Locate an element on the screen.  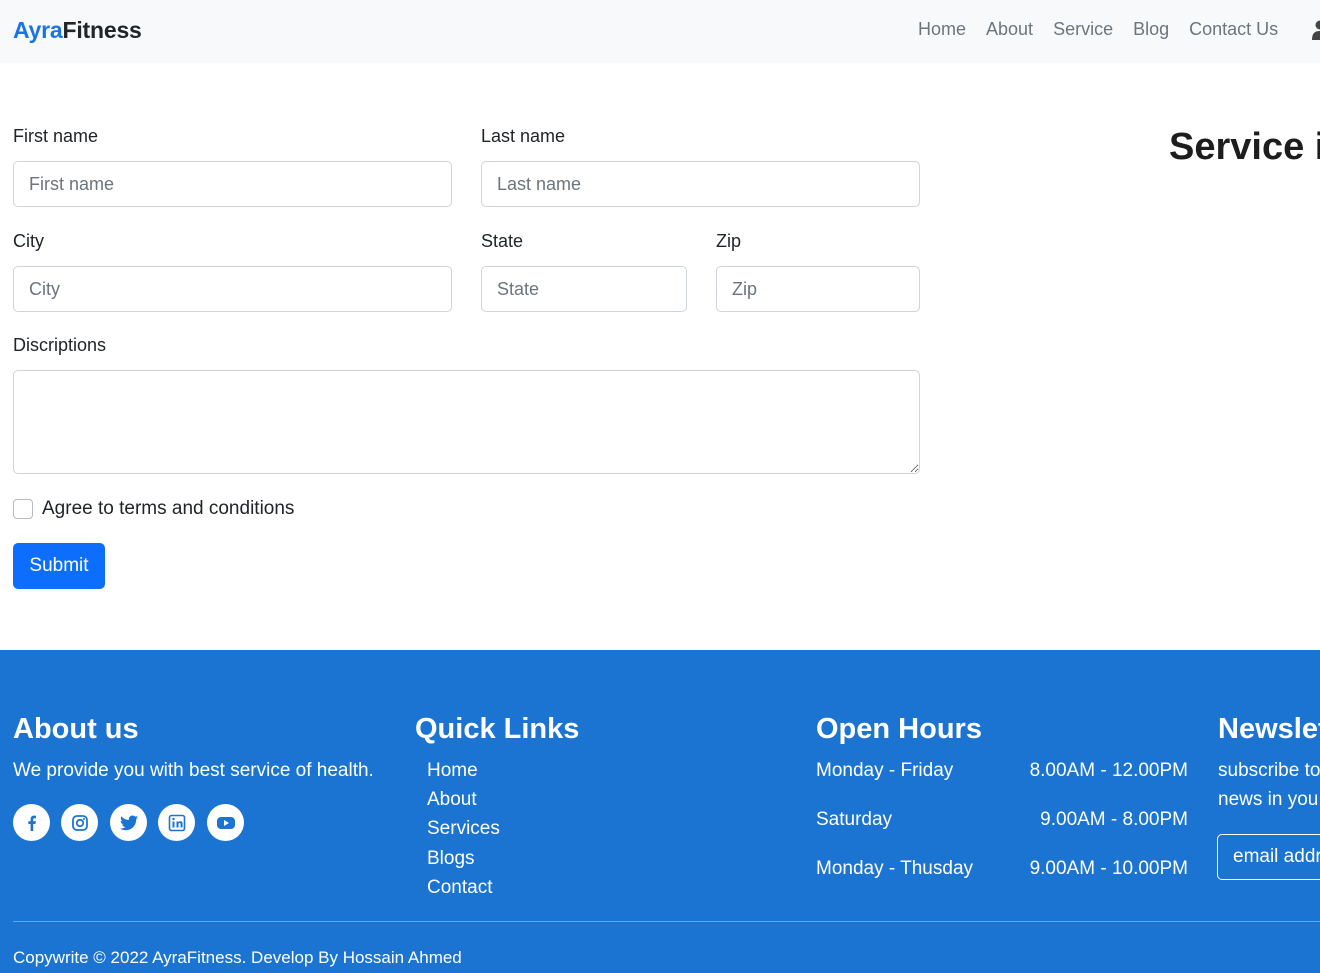
hours-time-2: 9.00AM - 8.00PM is located at coordinates (1114, 819).